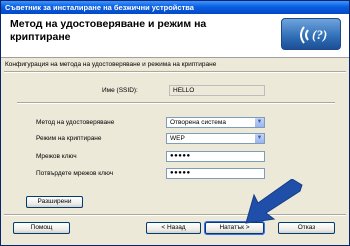  I want to click on network-key-label: Мрежов ключ, so click(56, 156).